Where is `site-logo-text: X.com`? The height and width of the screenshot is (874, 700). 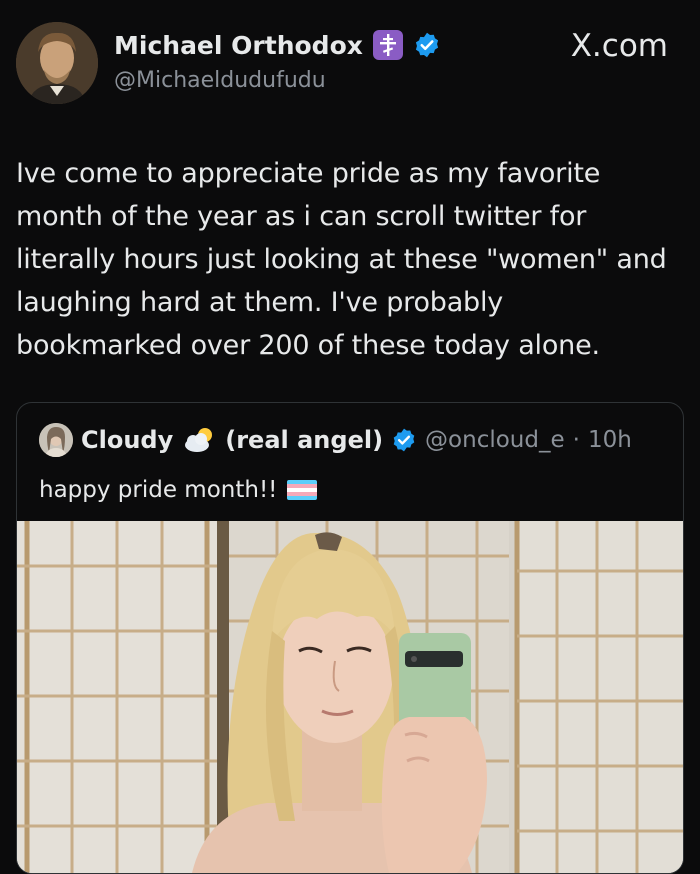 site-logo-text: X.com is located at coordinates (619, 46).